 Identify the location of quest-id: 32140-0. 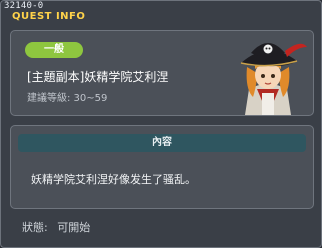
(24, 6).